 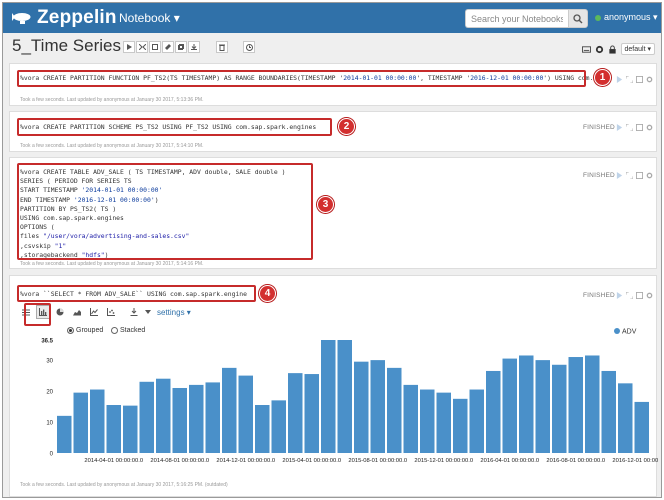 I want to click on x-tick-label: 2015-08-01 00:00:00.0, so click(x=377, y=461).